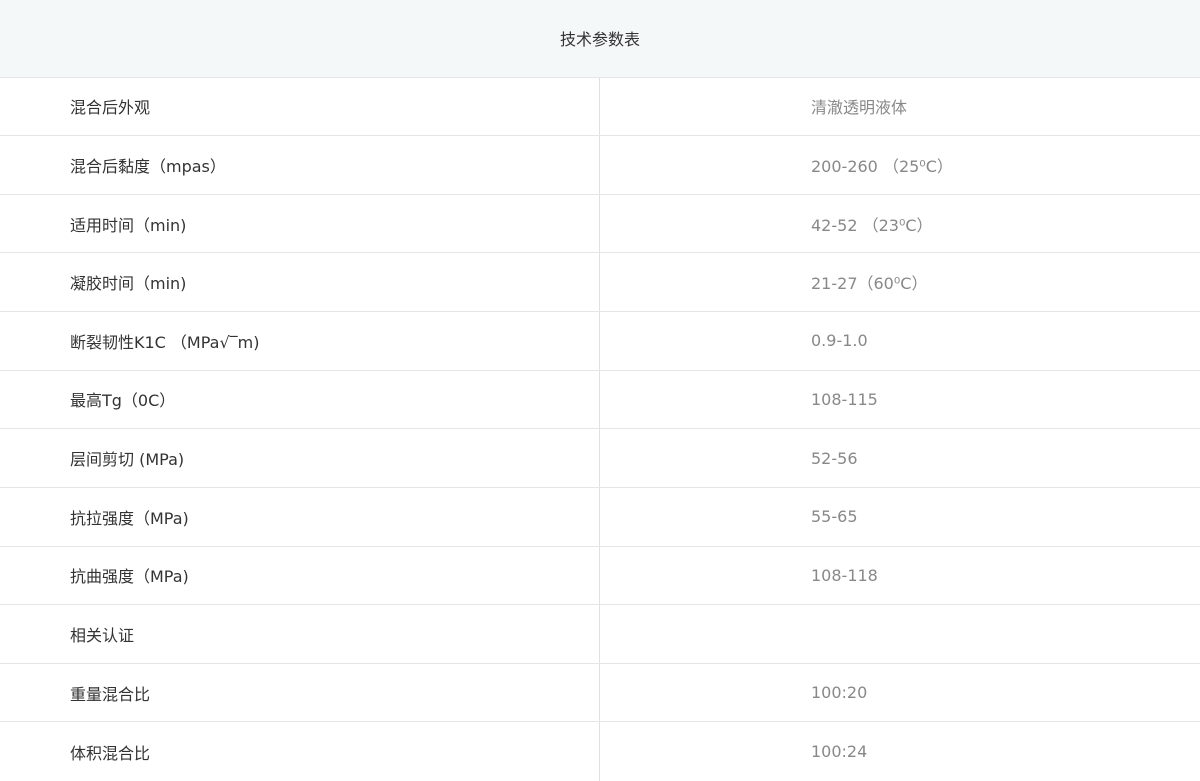  I want to click on param-value: 52-56, so click(834, 458).